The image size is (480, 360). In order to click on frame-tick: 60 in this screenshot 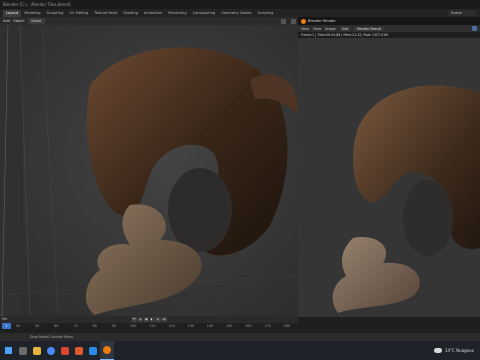, I will do `click(56, 326)`.